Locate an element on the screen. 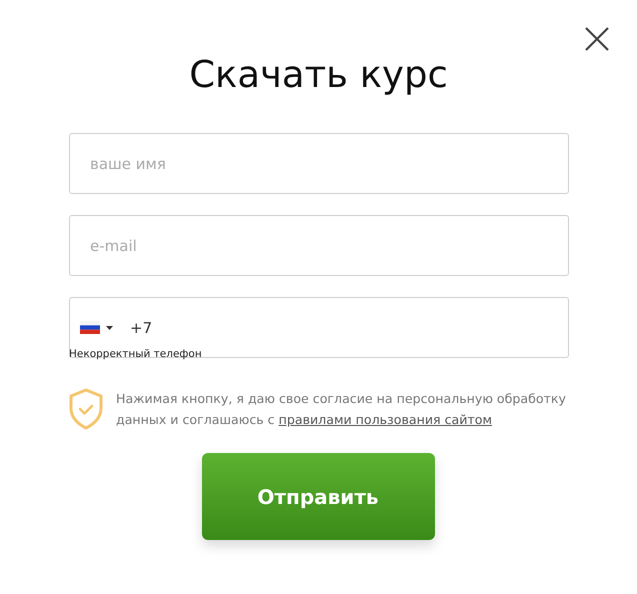 This screenshot has width=637, height=594. error-message: Некорректный телефон is located at coordinates (135, 354).